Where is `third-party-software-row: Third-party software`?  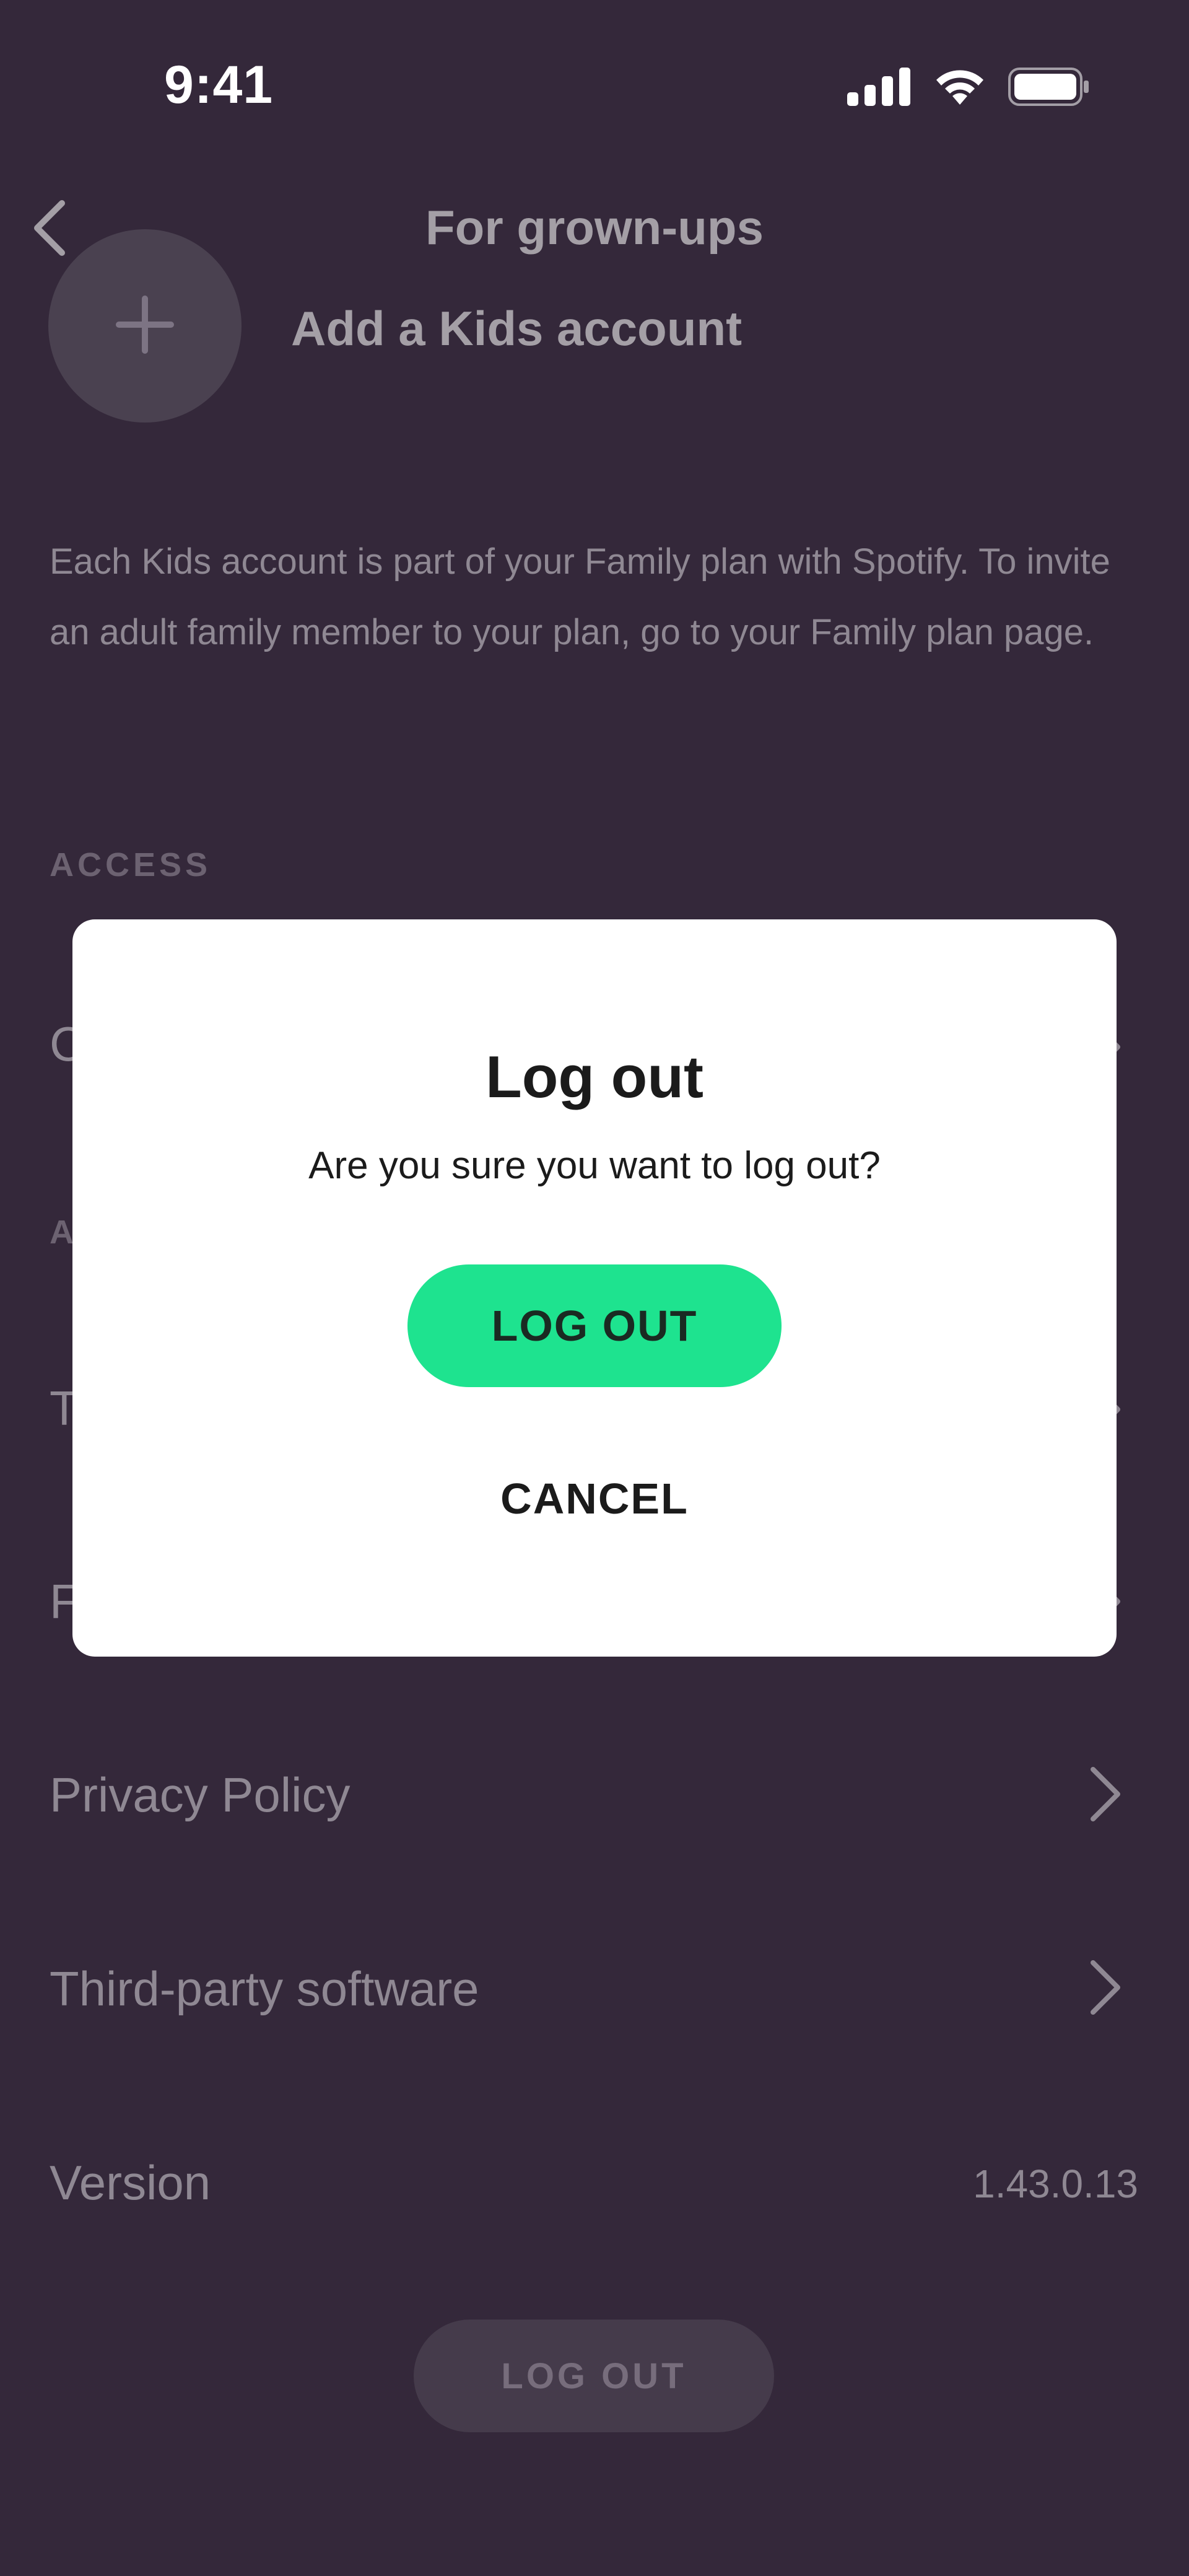 third-party-software-row: Third-party software is located at coordinates (264, 1989).